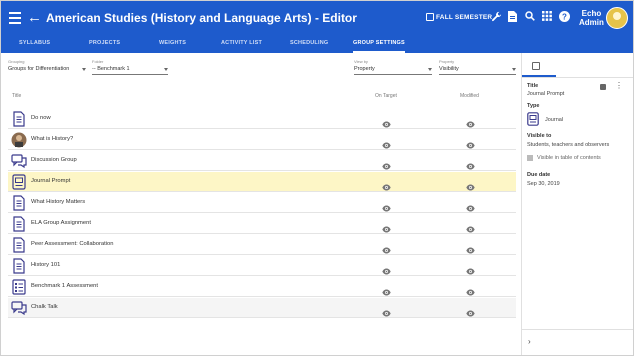 The width and height of the screenshot is (634, 356). I want to click on row-title: Chalk Talk, so click(44, 307).